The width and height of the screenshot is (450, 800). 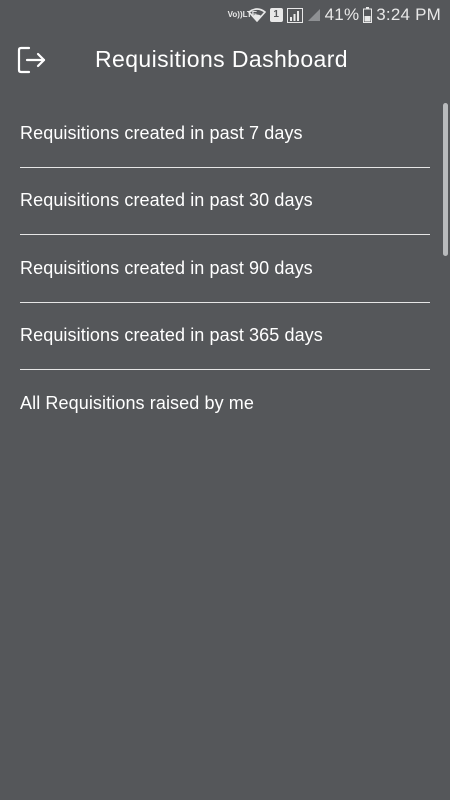 What do you see at coordinates (368, 15) in the screenshot?
I see `battery-icon` at bounding box center [368, 15].